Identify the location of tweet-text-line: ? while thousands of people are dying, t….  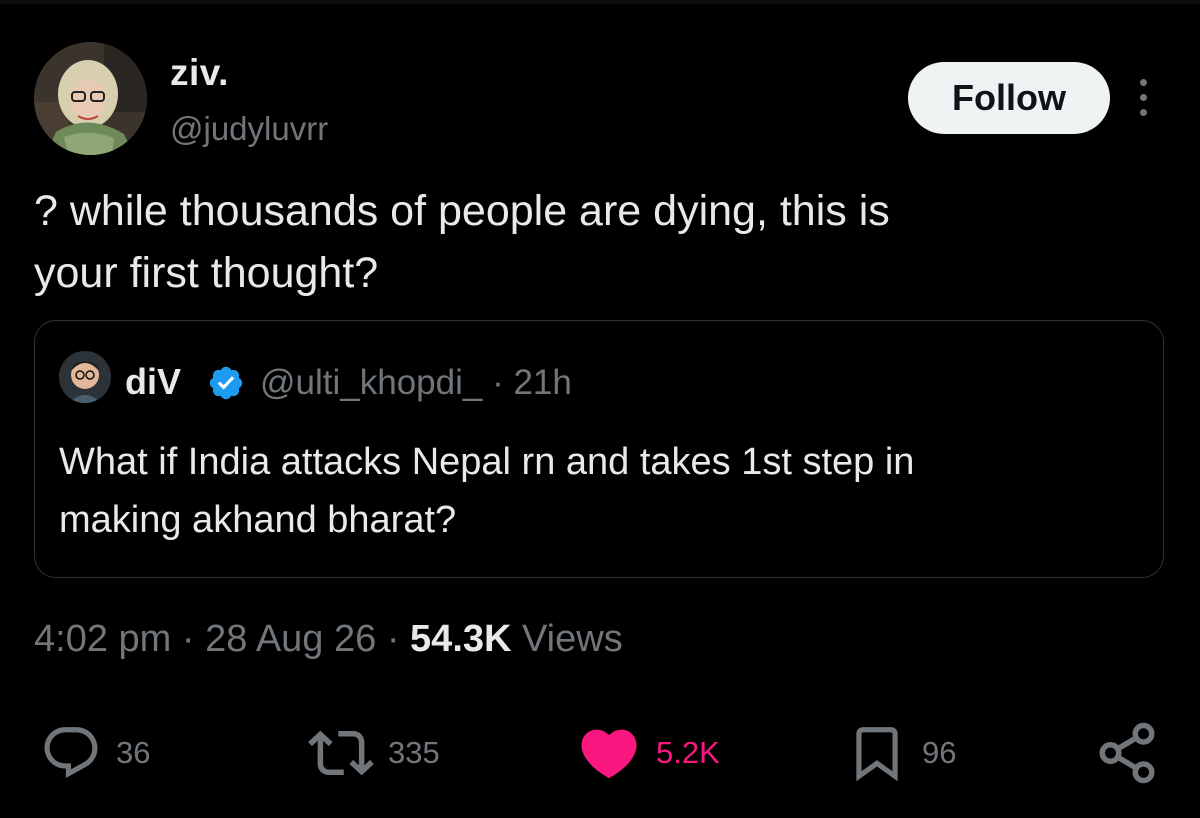
(462, 211).